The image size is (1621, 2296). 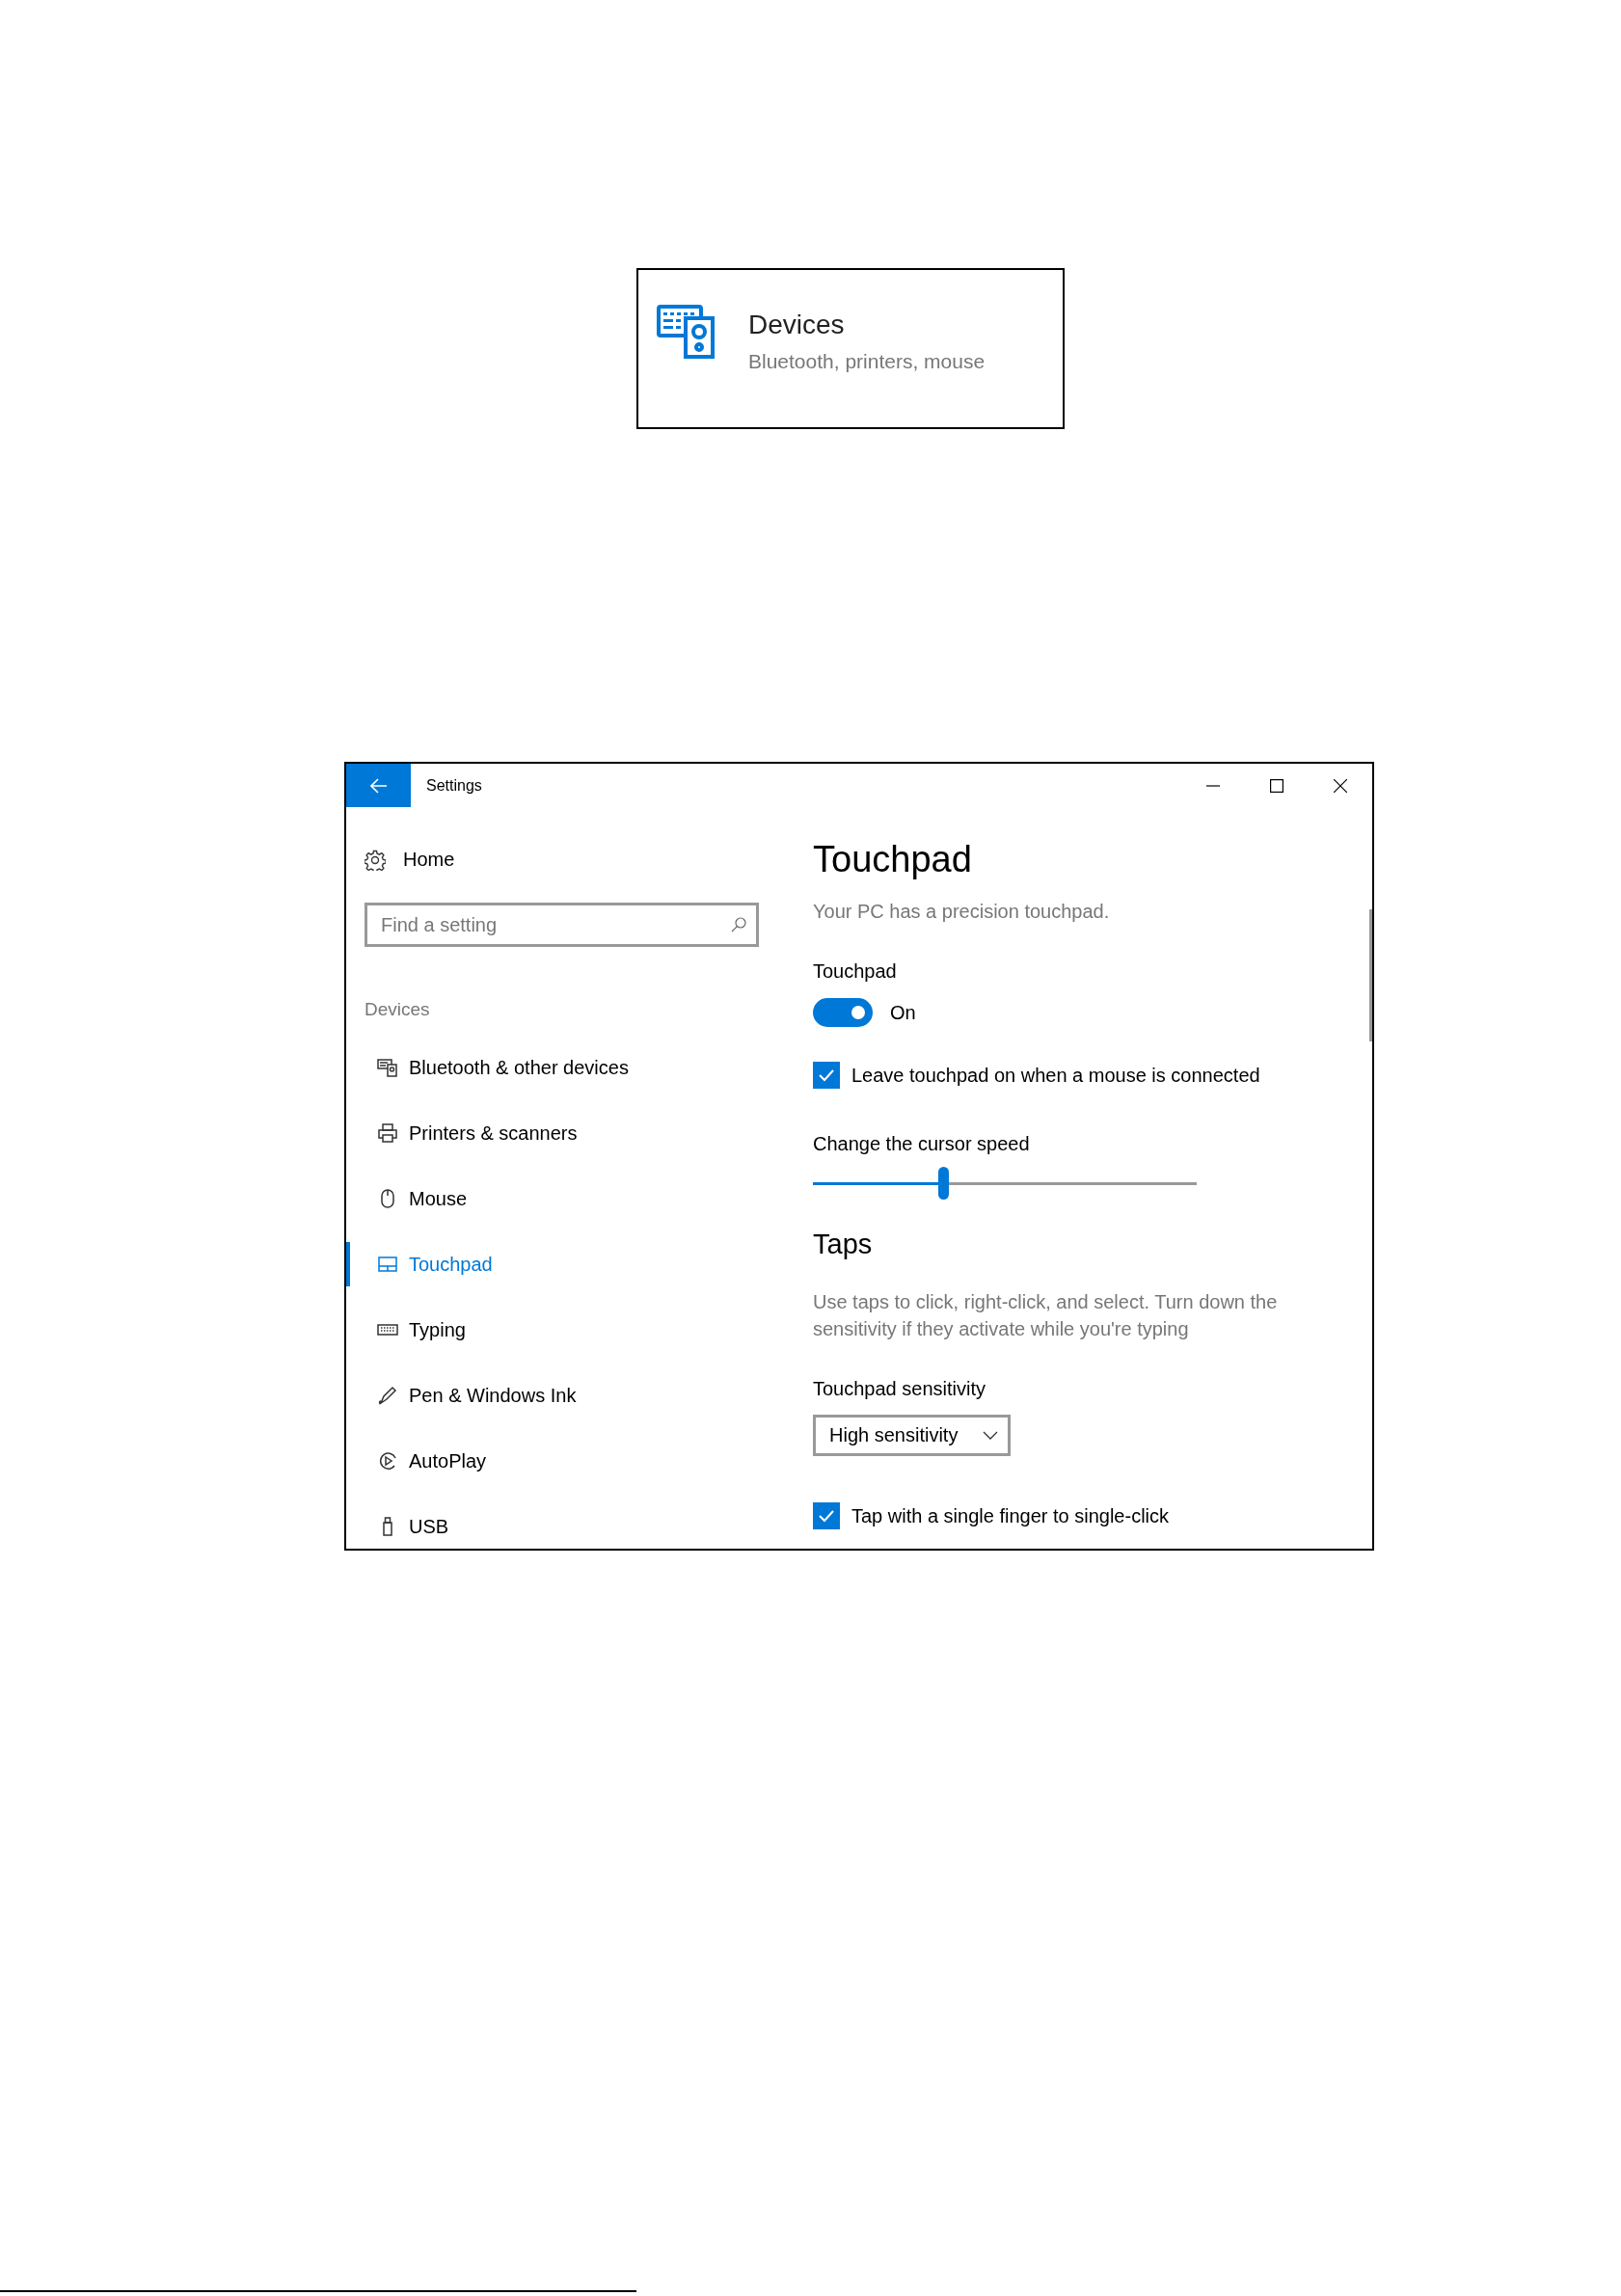 I want to click on setting-label: Touchpad, so click(x=855, y=971).